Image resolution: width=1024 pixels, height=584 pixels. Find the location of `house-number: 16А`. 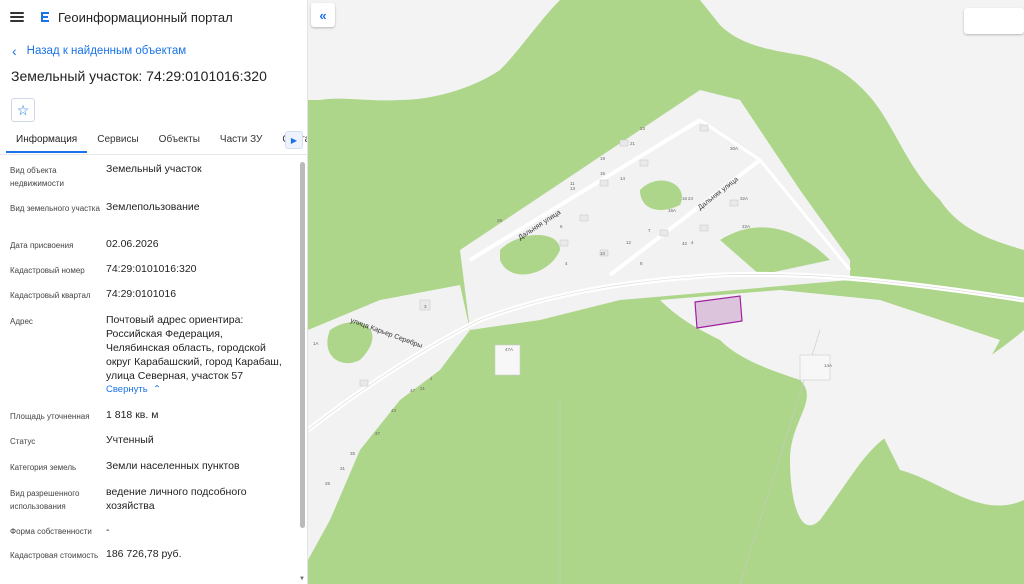

house-number: 16А is located at coordinates (672, 210).